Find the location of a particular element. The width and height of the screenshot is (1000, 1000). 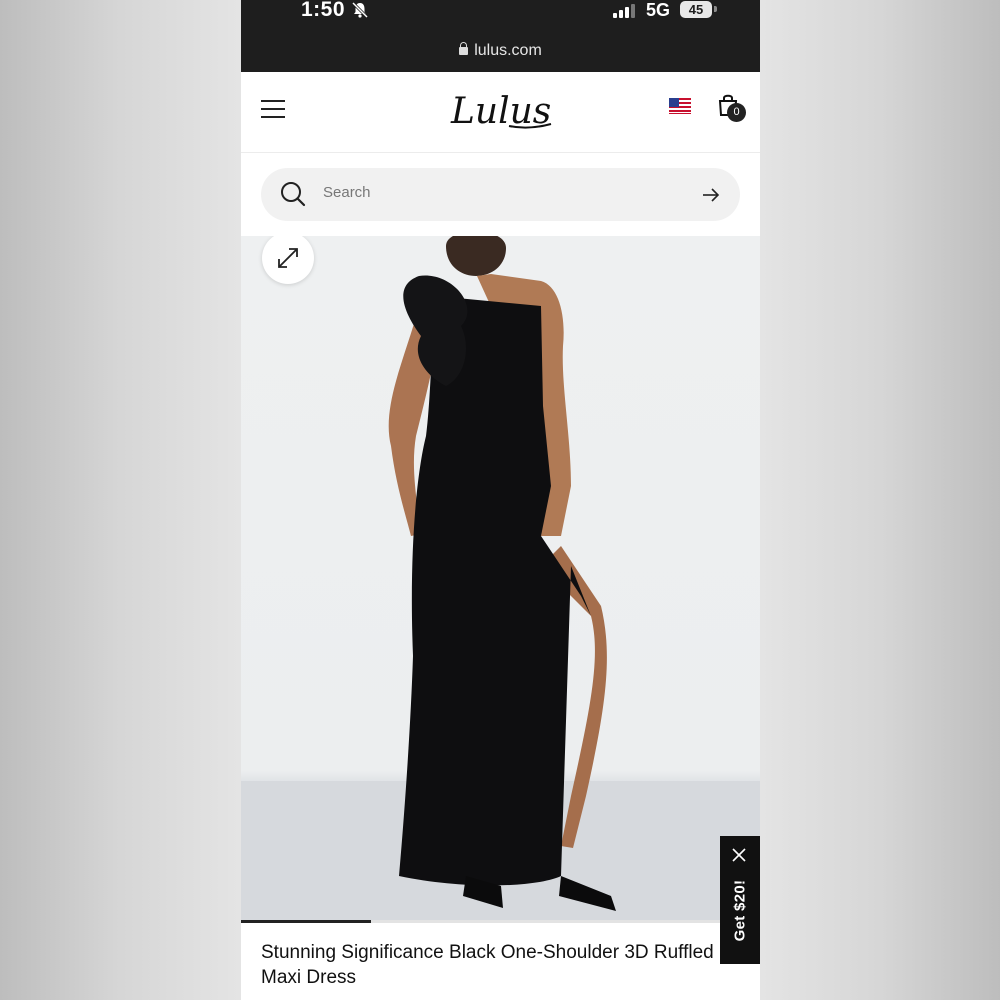

expand-icon is located at coordinates (288, 258).